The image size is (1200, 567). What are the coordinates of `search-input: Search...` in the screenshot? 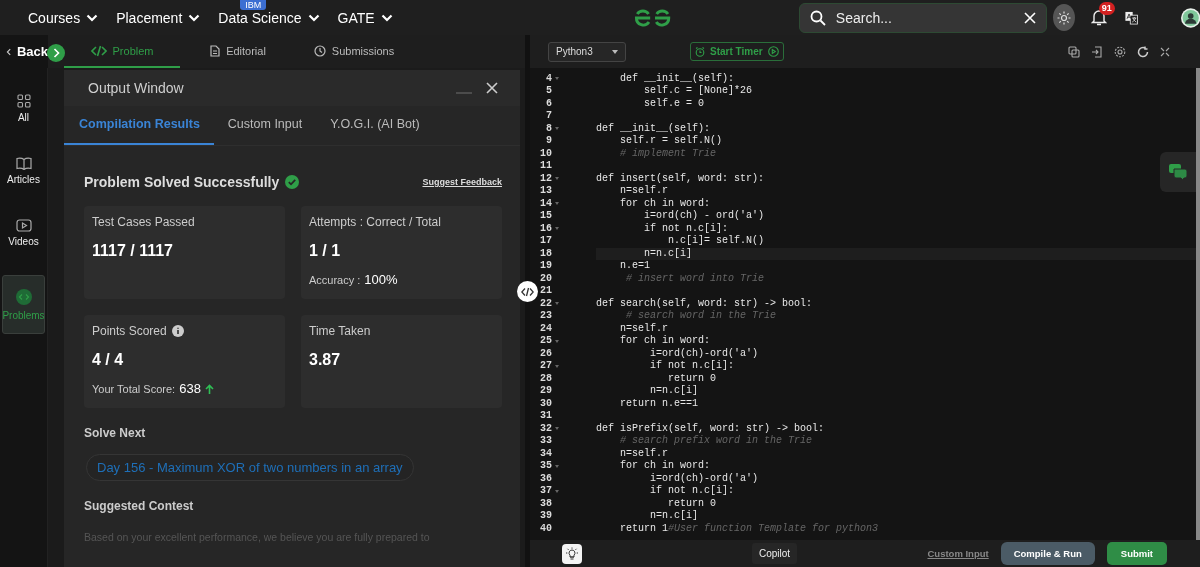 It's located at (924, 17).